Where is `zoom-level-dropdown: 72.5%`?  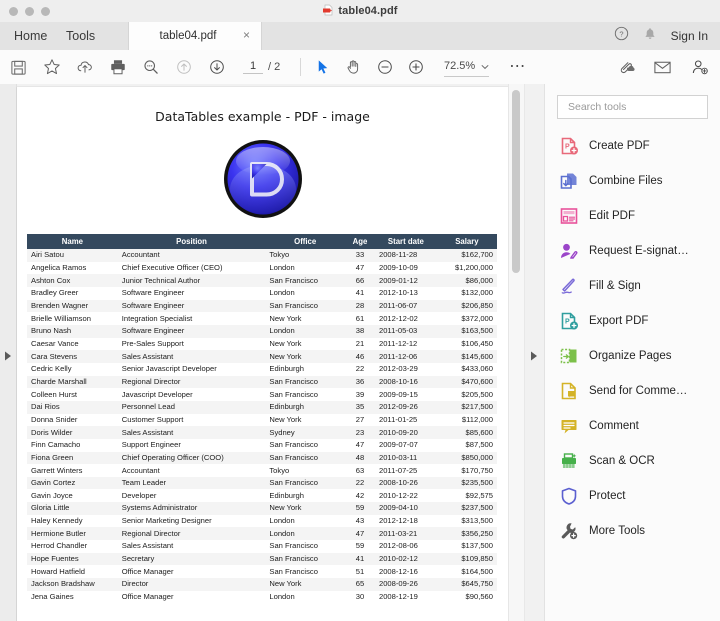
zoom-level-dropdown: 72.5% is located at coordinates (467, 67).